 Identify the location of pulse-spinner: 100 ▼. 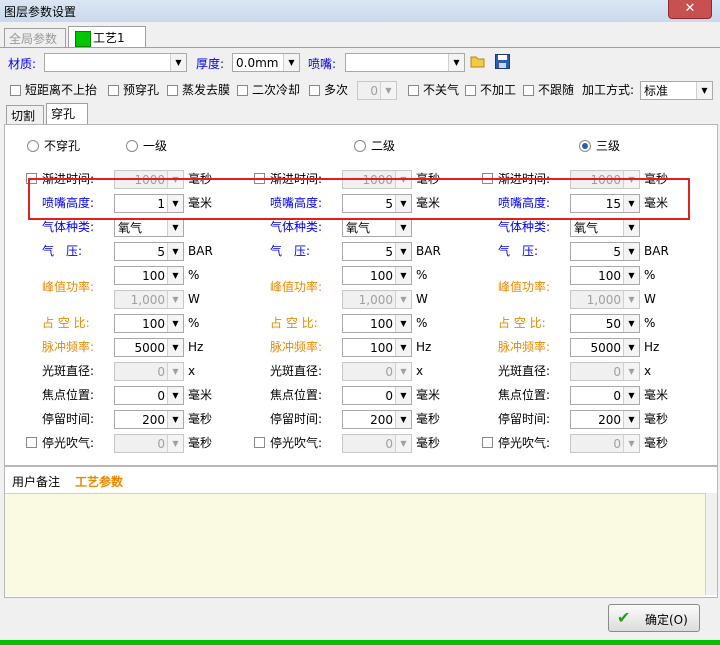
(377, 347).